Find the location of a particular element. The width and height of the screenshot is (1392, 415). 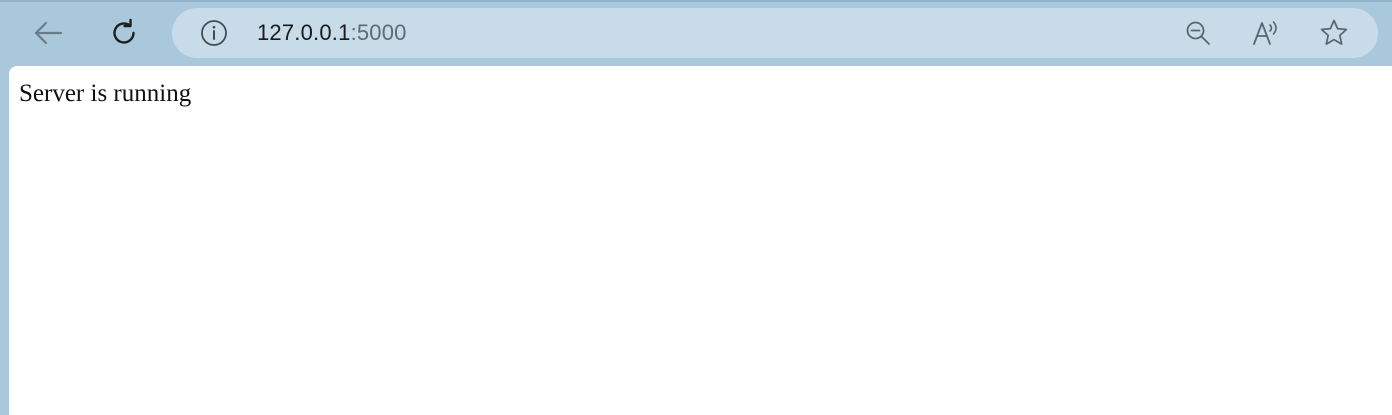

read-aloud-button is located at coordinates (1267, 33).